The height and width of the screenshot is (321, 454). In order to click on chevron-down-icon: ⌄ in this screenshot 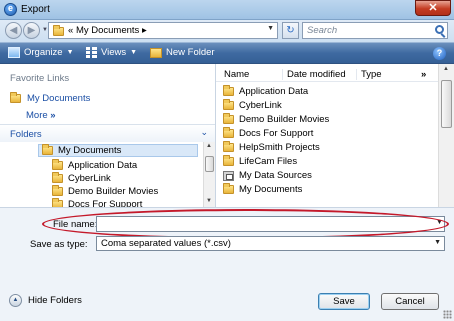, I will do `click(204, 132)`.